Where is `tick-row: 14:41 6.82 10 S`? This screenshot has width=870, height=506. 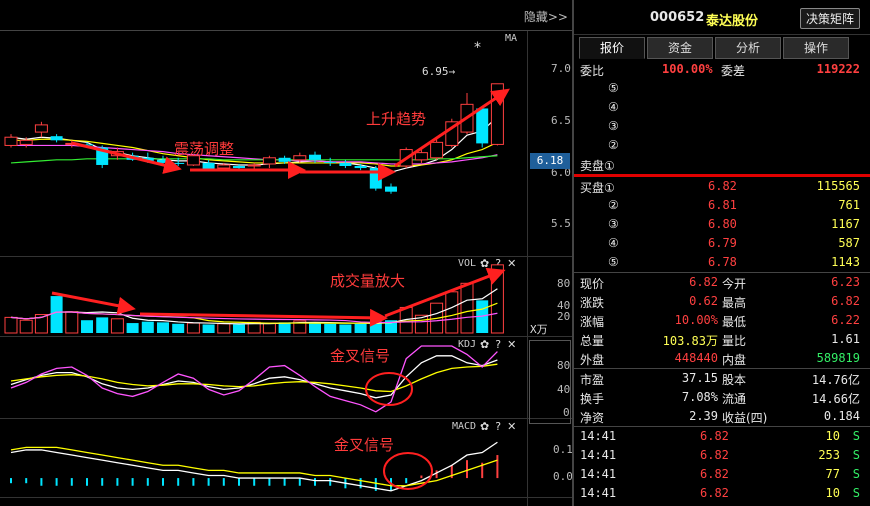 tick-row: 14:41 6.82 10 S is located at coordinates (722, 493).